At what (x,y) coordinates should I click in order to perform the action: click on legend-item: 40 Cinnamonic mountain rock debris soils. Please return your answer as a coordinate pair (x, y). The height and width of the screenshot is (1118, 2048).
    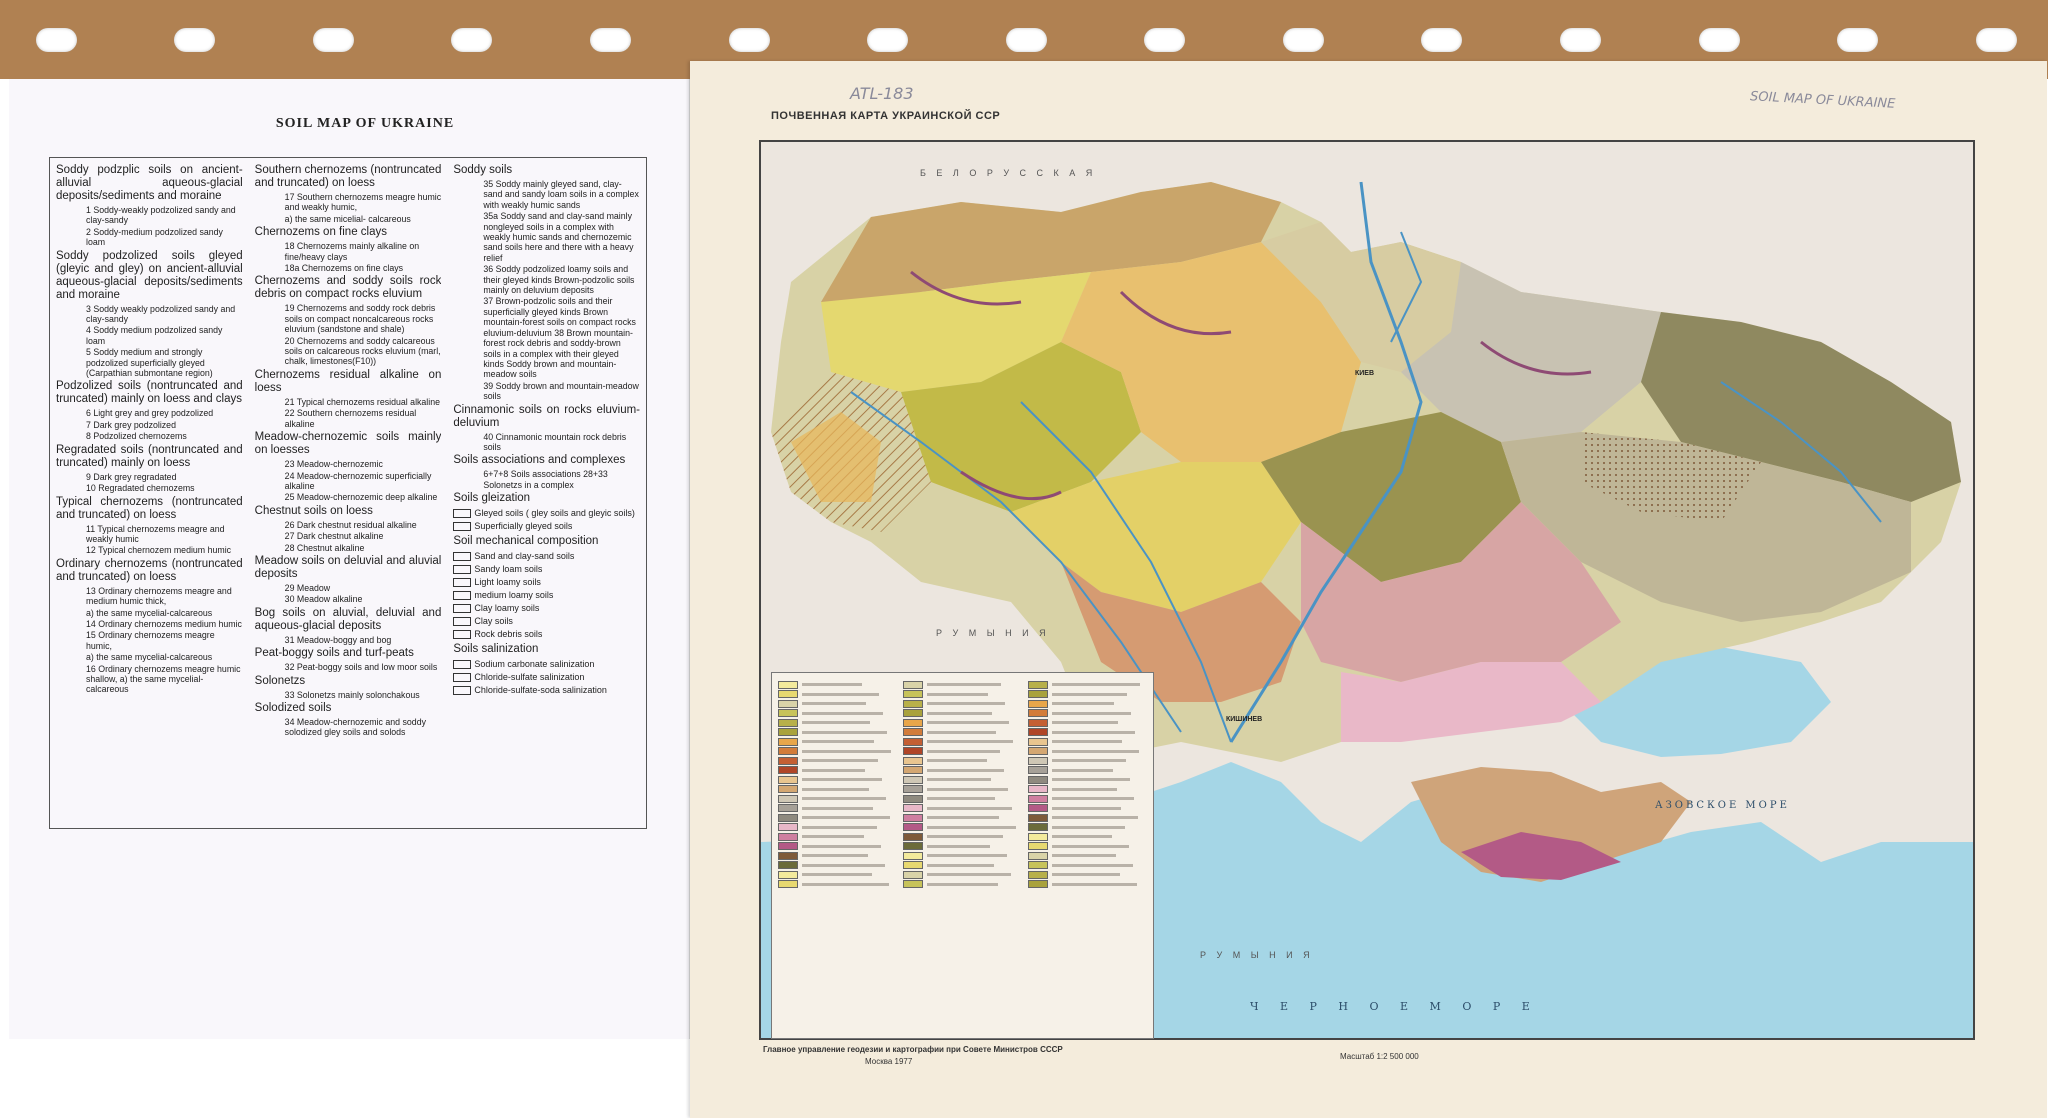
    Looking at the image, I should click on (555, 441).